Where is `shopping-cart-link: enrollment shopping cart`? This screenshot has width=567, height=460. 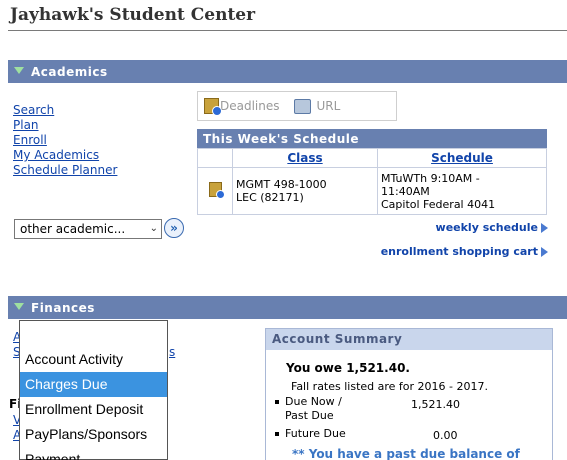 shopping-cart-link: enrollment shopping cart is located at coordinates (464, 251).